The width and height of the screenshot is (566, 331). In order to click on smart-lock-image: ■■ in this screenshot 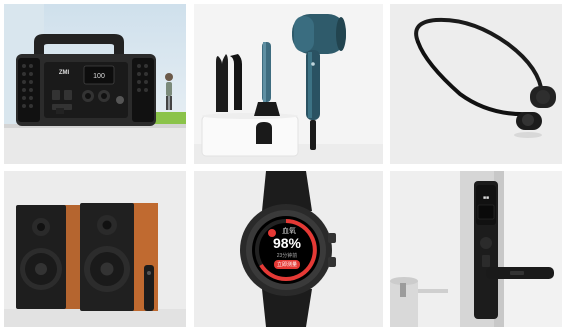, I will do `click(476, 249)`.